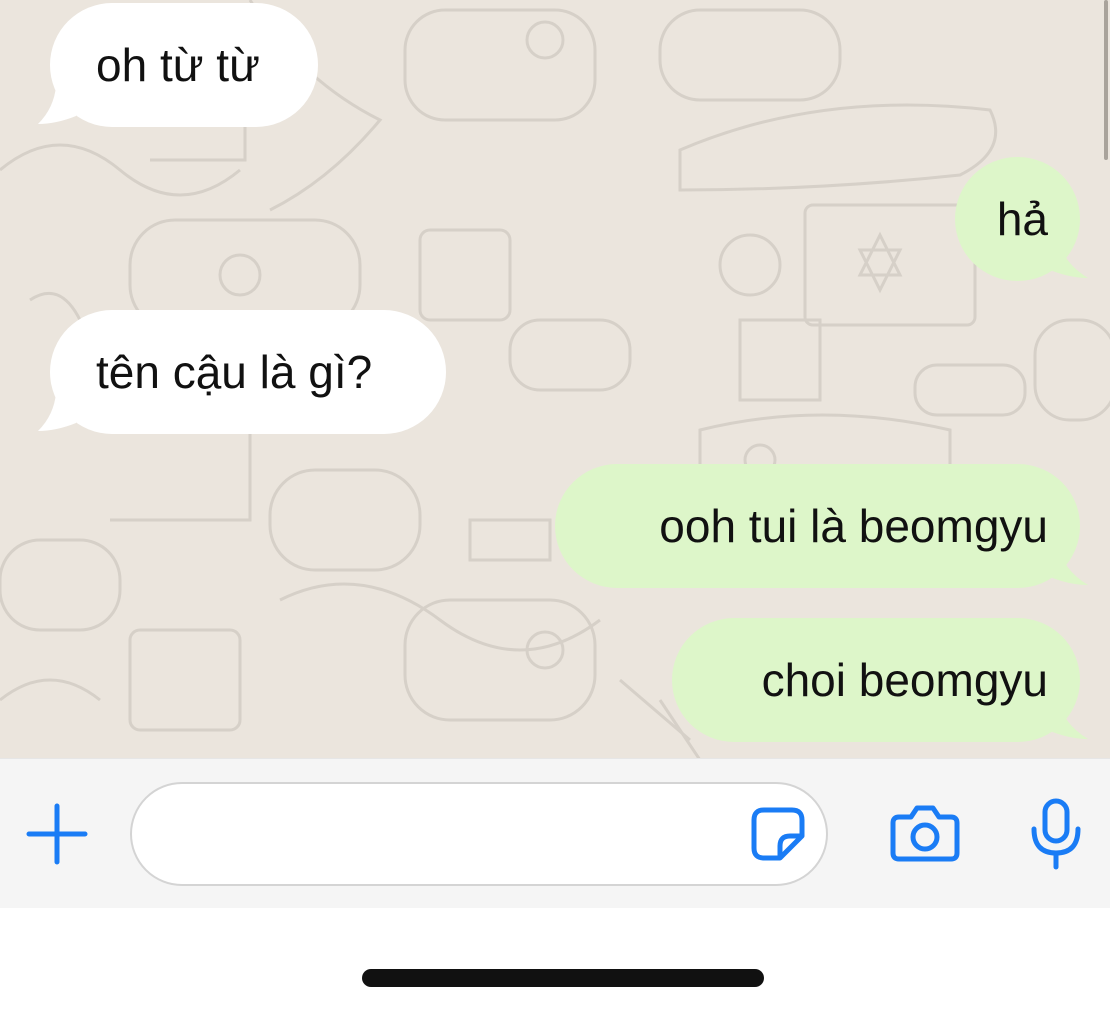  I want to click on message-text: ooh tui là beomgyu, so click(853, 526).